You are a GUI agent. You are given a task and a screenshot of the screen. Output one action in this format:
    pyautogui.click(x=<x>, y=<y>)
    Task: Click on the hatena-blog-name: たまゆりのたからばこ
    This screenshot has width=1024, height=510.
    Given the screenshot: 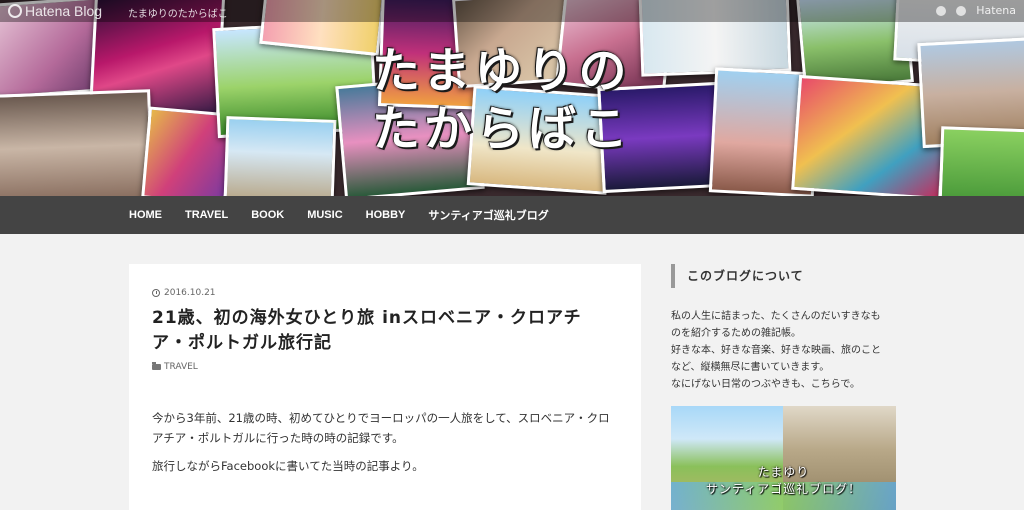 What is the action you would take?
    pyautogui.click(x=178, y=12)
    